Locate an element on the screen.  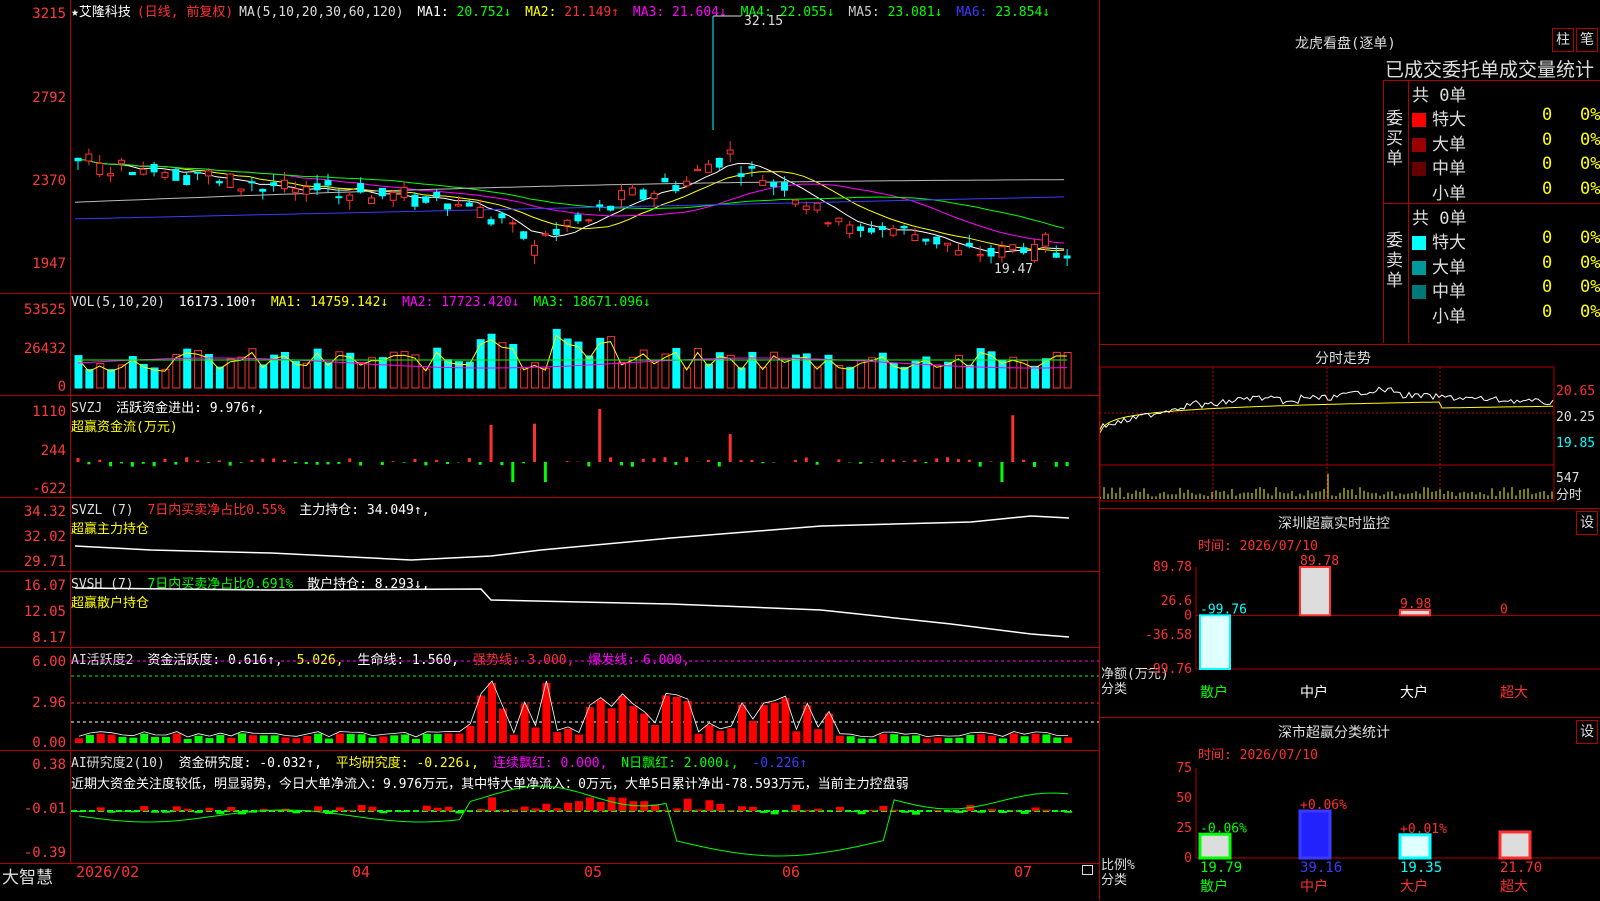
lhb-title: 龙虎看盘(逐单) is located at coordinates (1345, 43).